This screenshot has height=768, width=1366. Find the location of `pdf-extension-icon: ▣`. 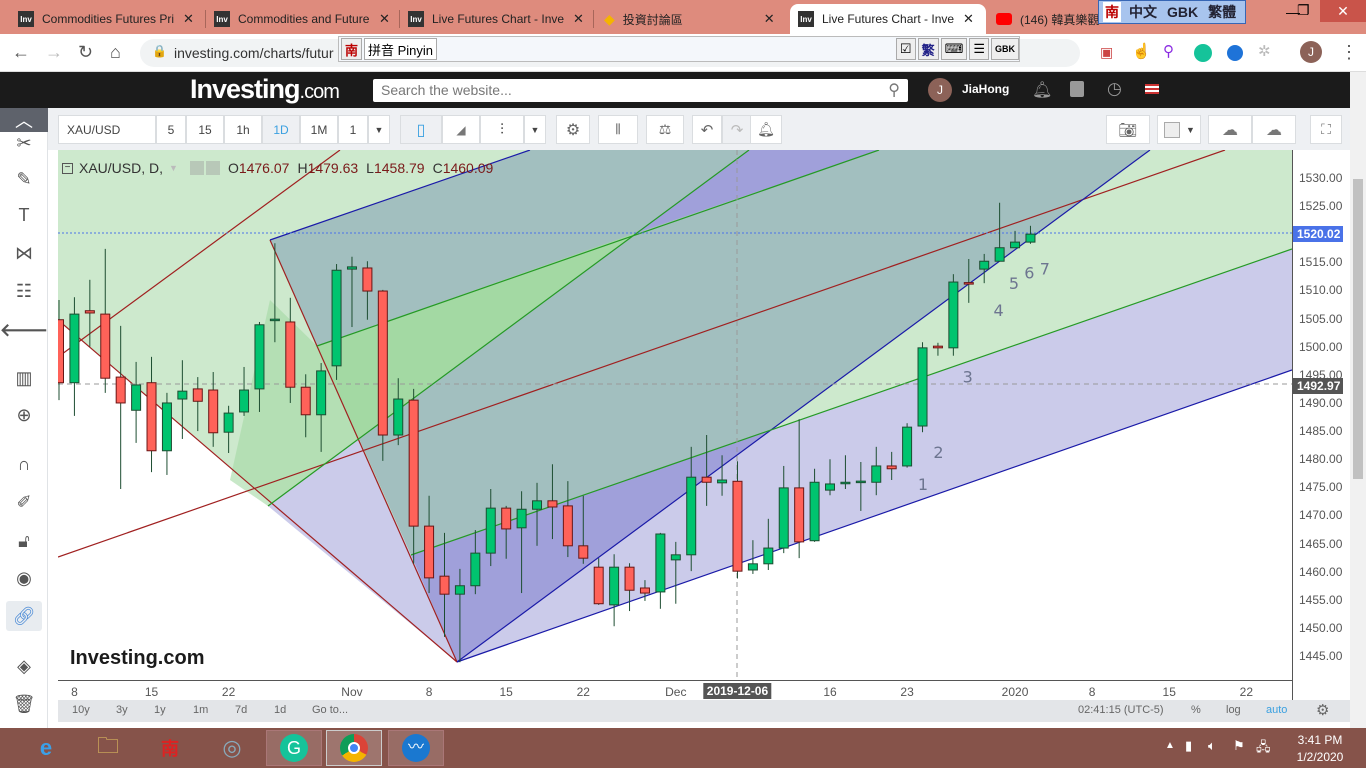

pdf-extension-icon: ▣ is located at coordinates (1106, 52).